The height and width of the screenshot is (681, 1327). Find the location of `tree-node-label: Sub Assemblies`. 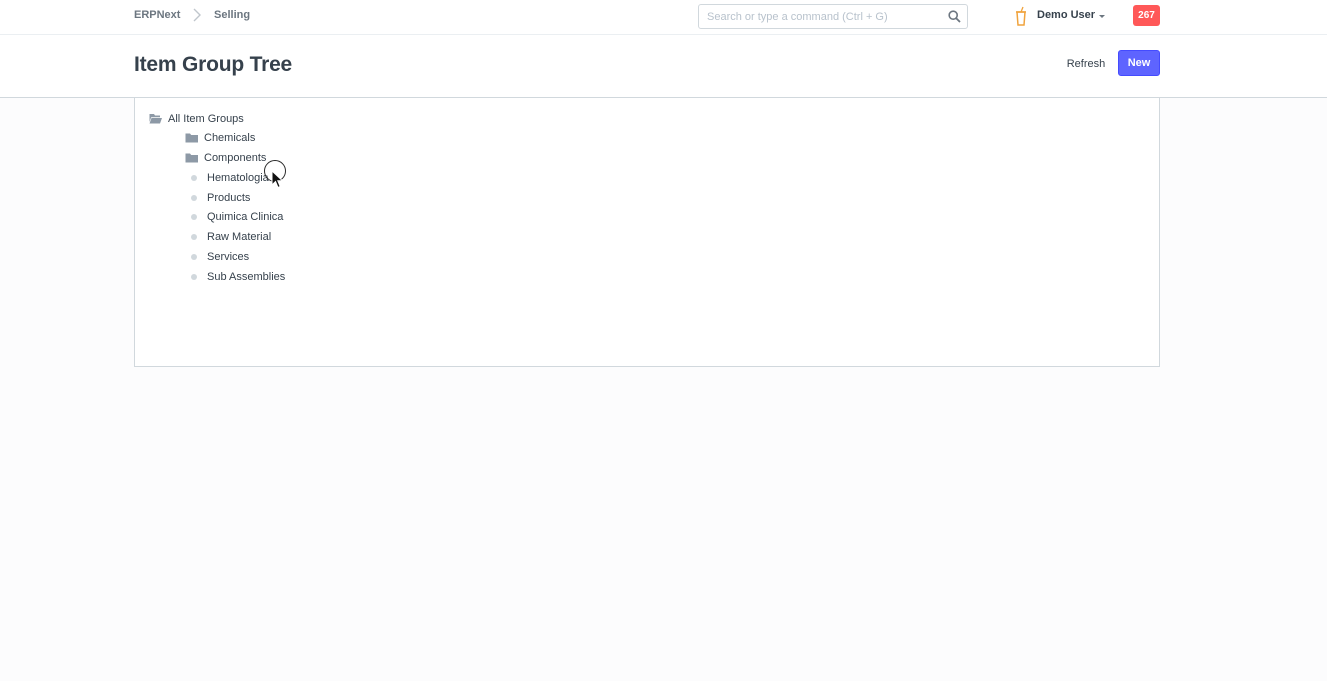

tree-node-label: Sub Assemblies is located at coordinates (246, 277).